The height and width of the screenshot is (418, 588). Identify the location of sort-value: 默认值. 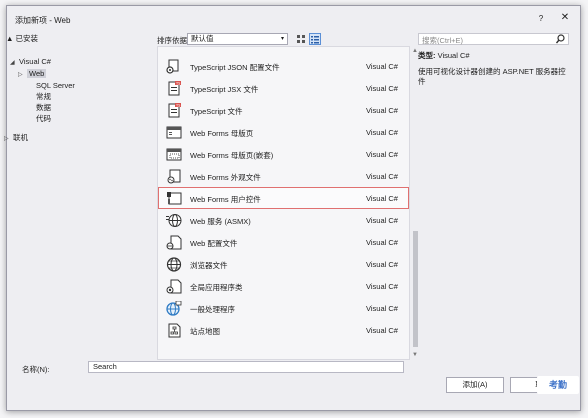
(202, 38).